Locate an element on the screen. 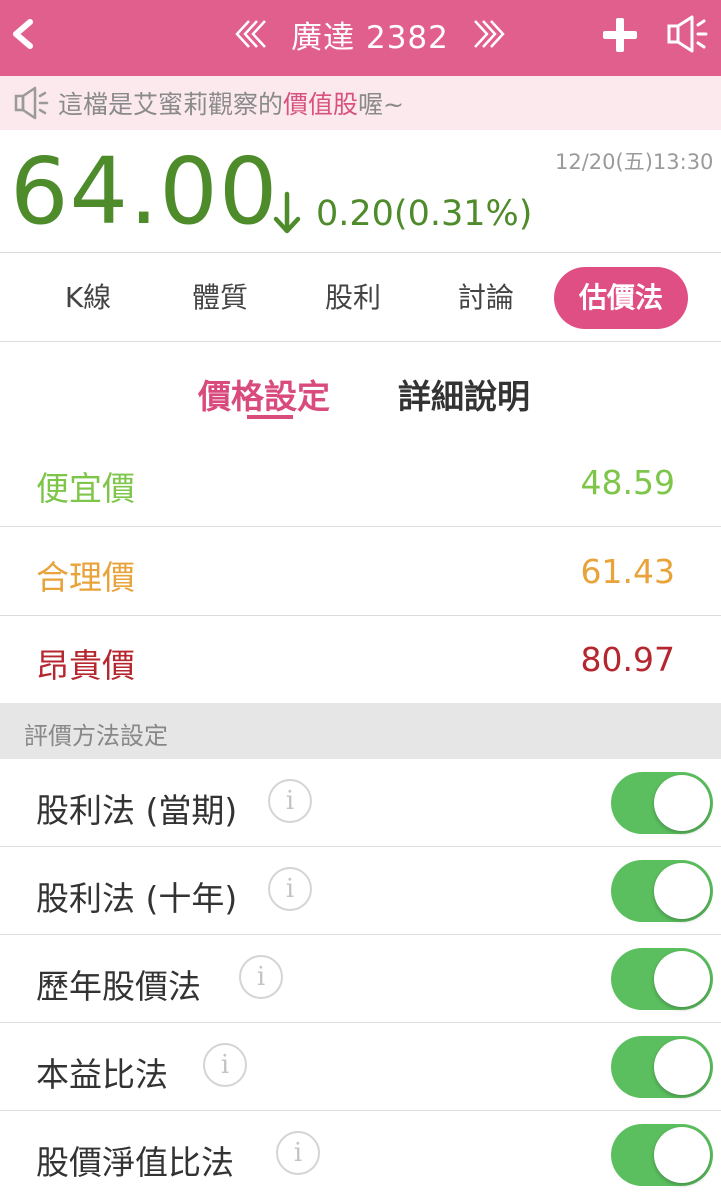 This screenshot has height=1199, width=721. method-label: 股利法 (十年) is located at coordinates (137, 898).